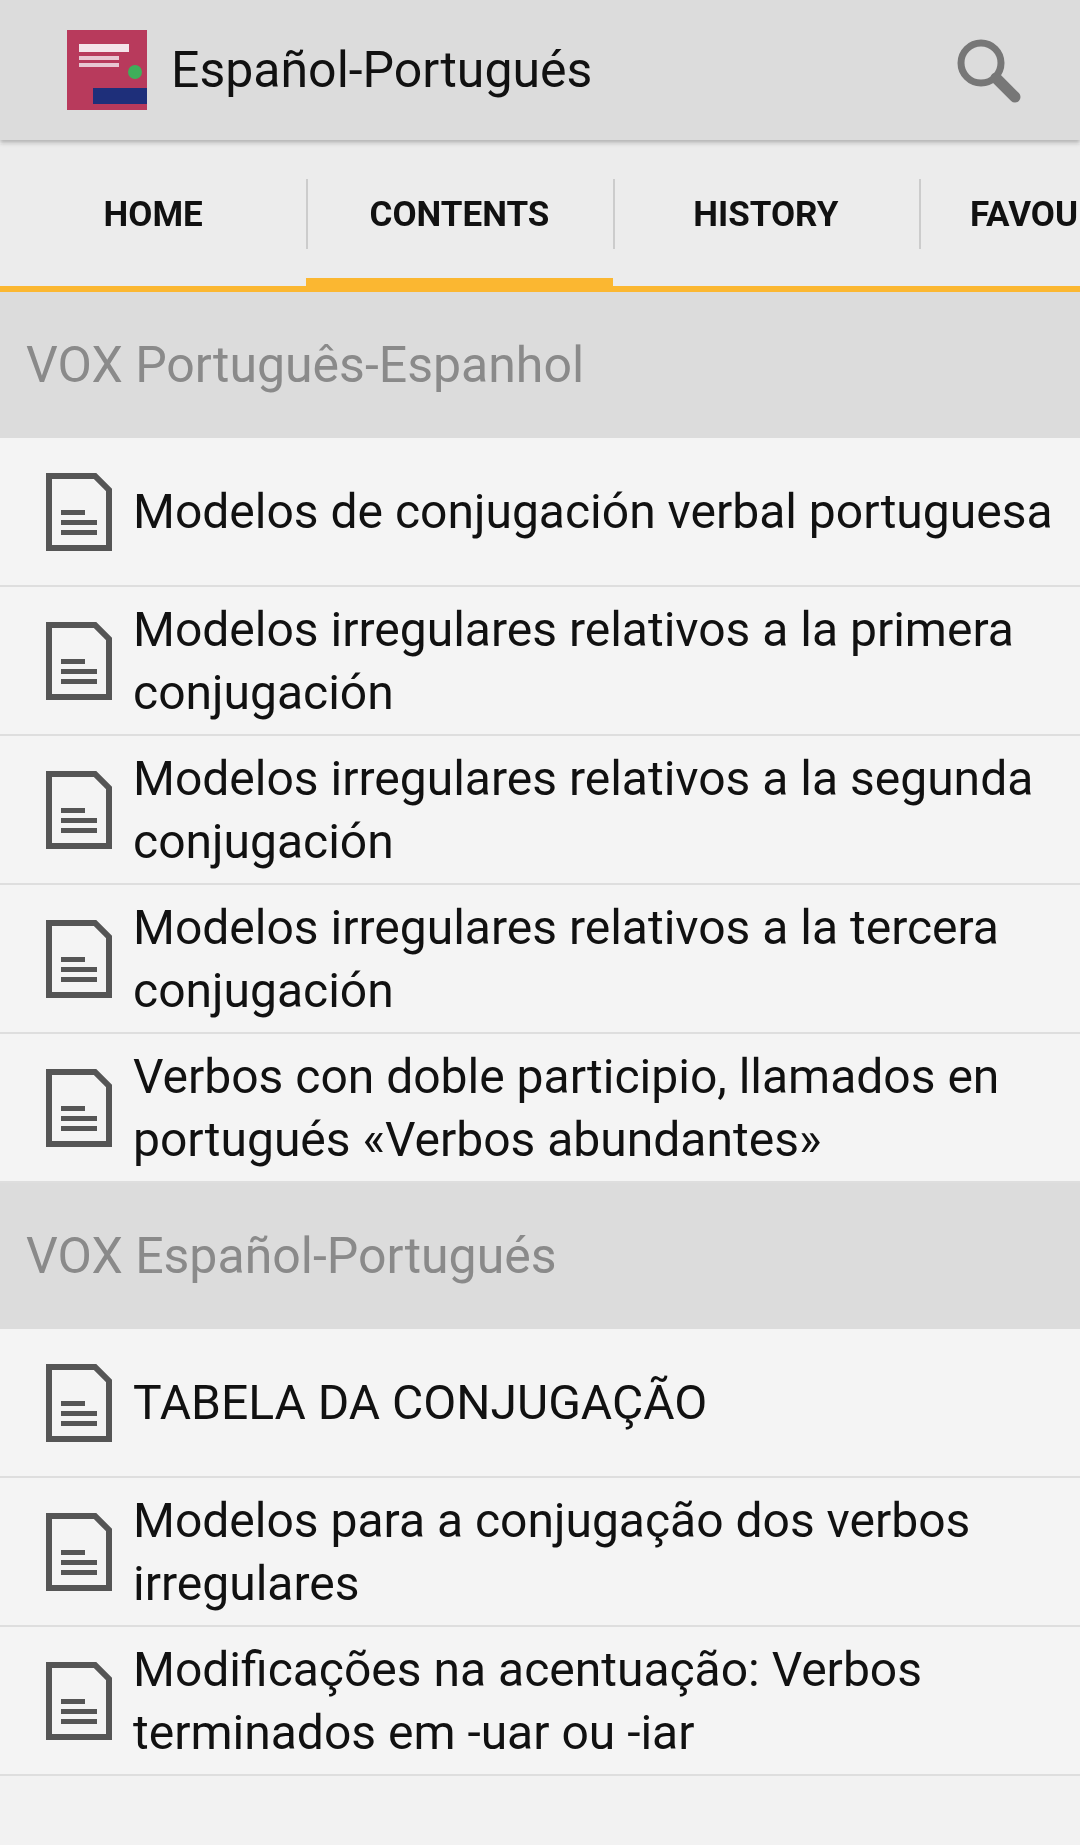 This screenshot has height=1845, width=1080. Describe the element at coordinates (552, 1552) in the screenshot. I see `item-title: Modelos para a conjugação dos verbos irregulares` at that location.